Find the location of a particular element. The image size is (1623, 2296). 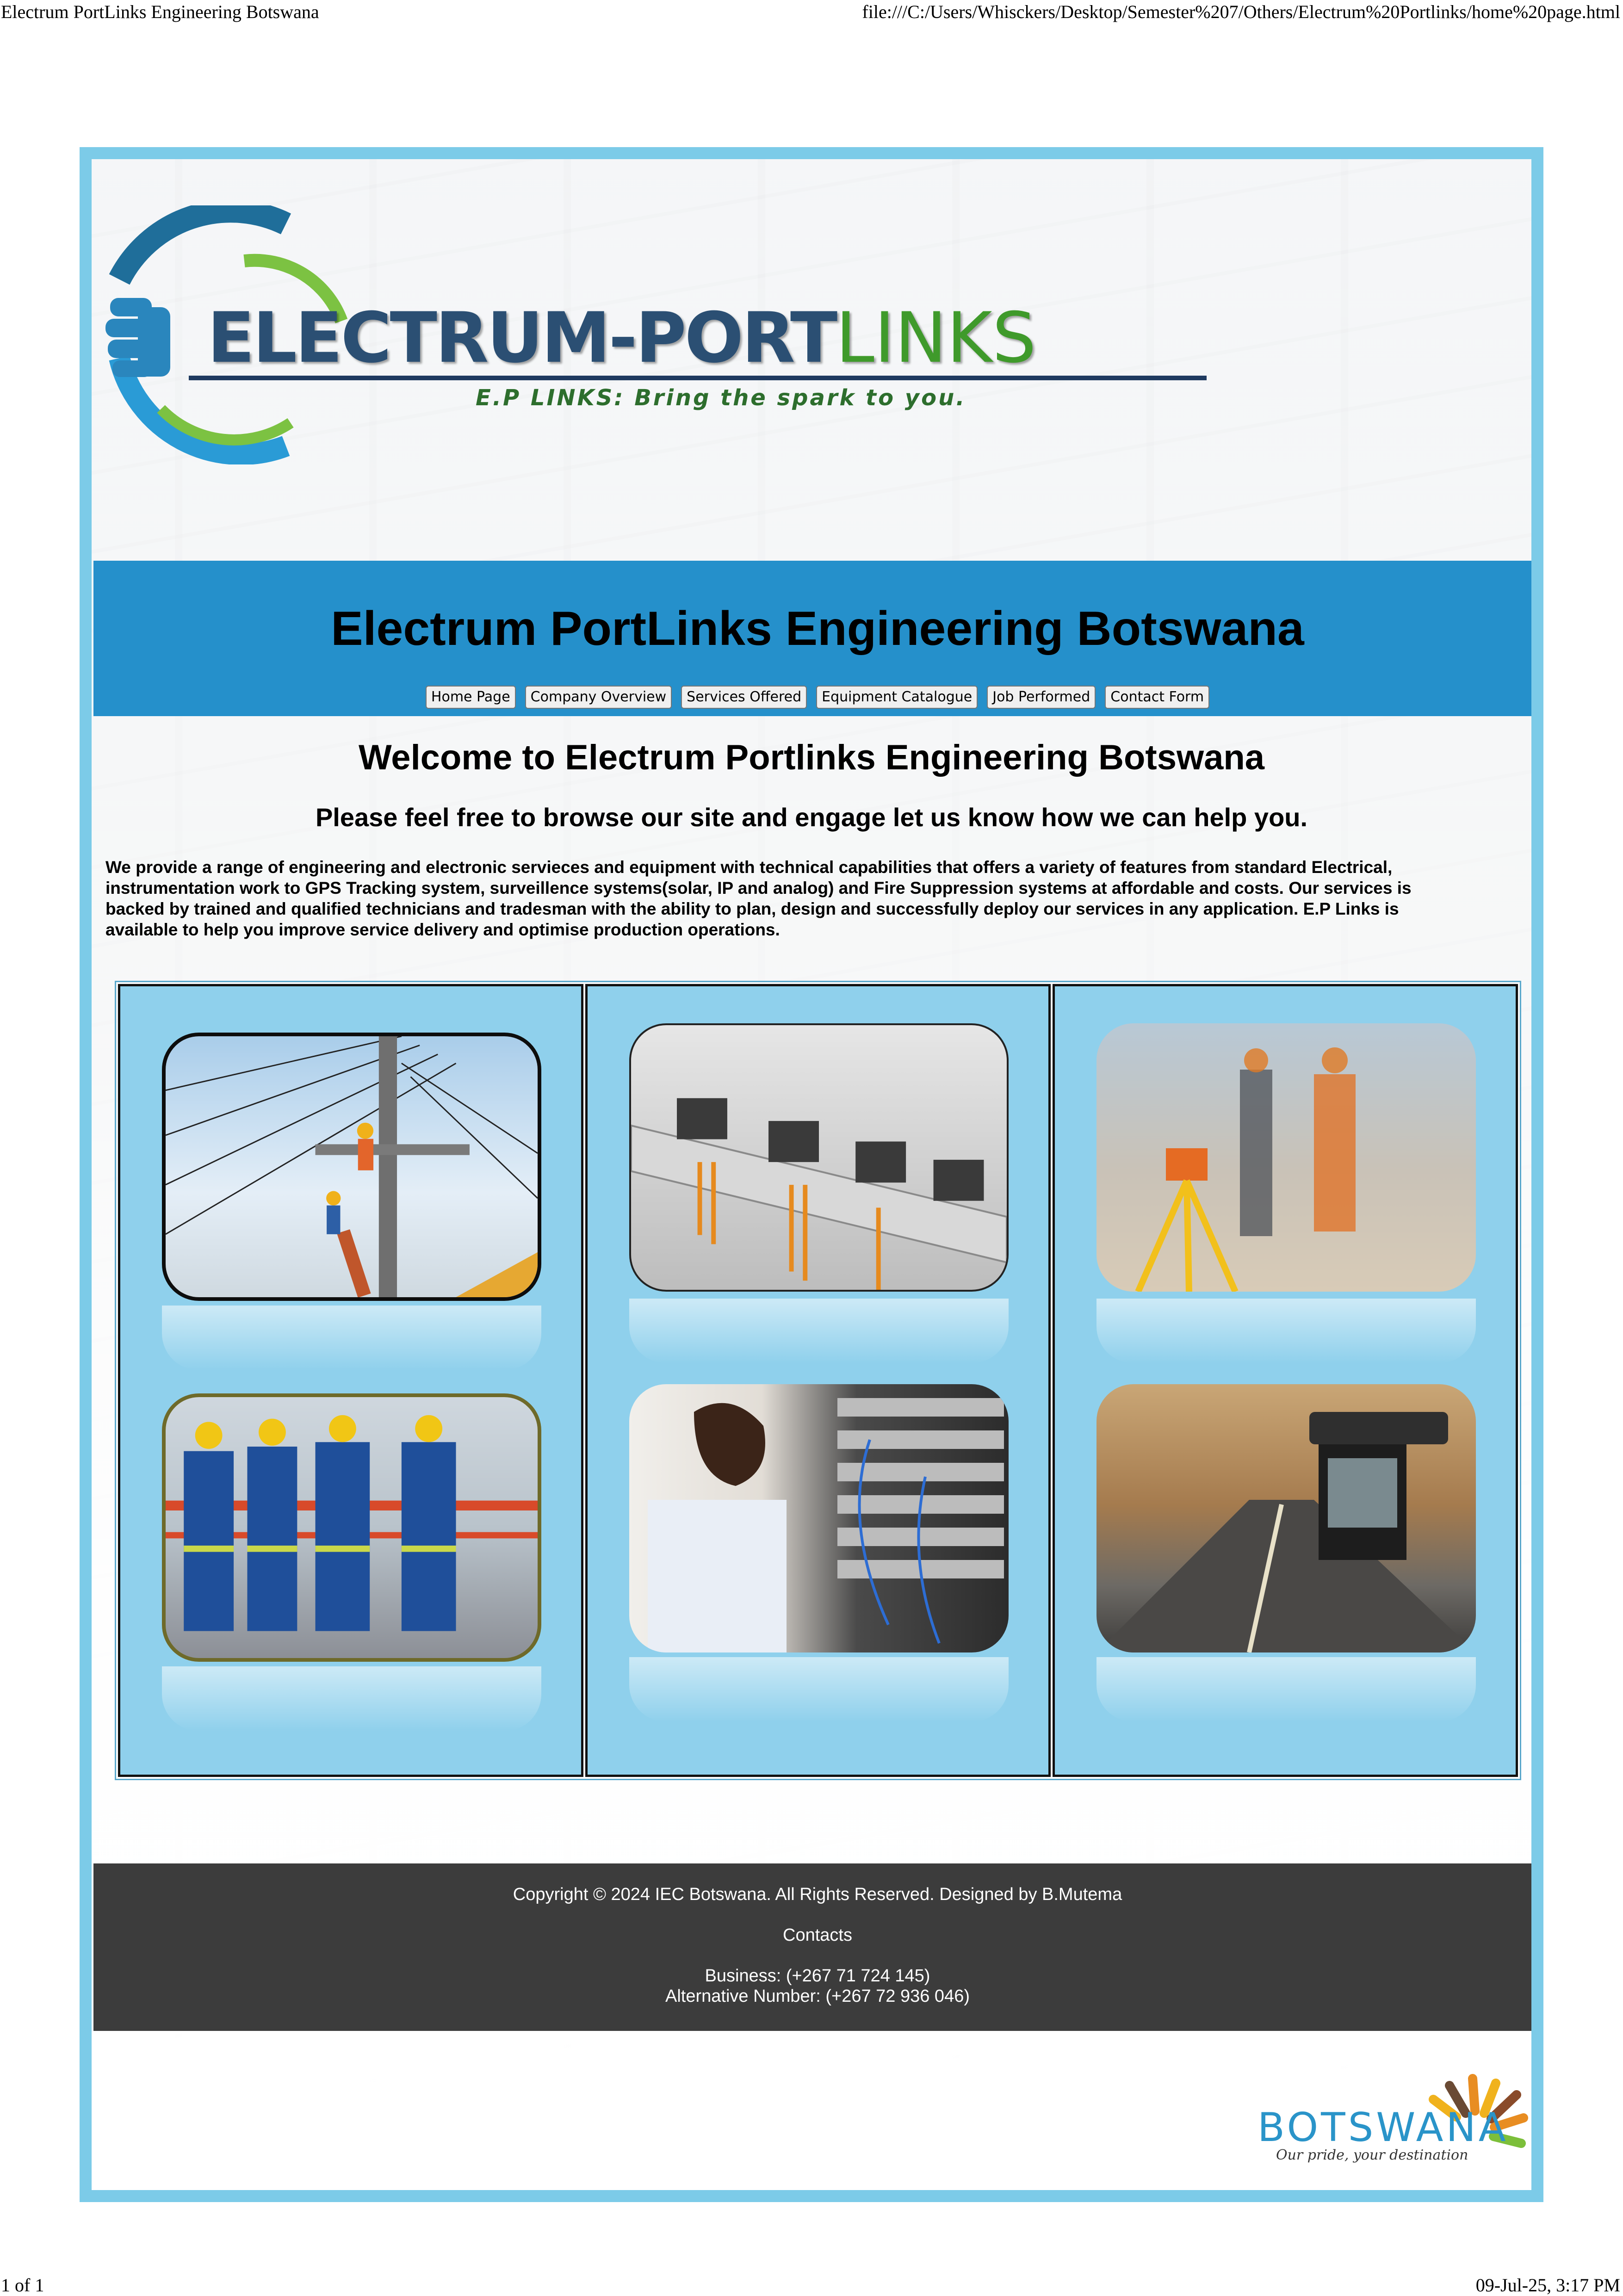

print-page-count: 1 of 1 is located at coordinates (22, 2285).